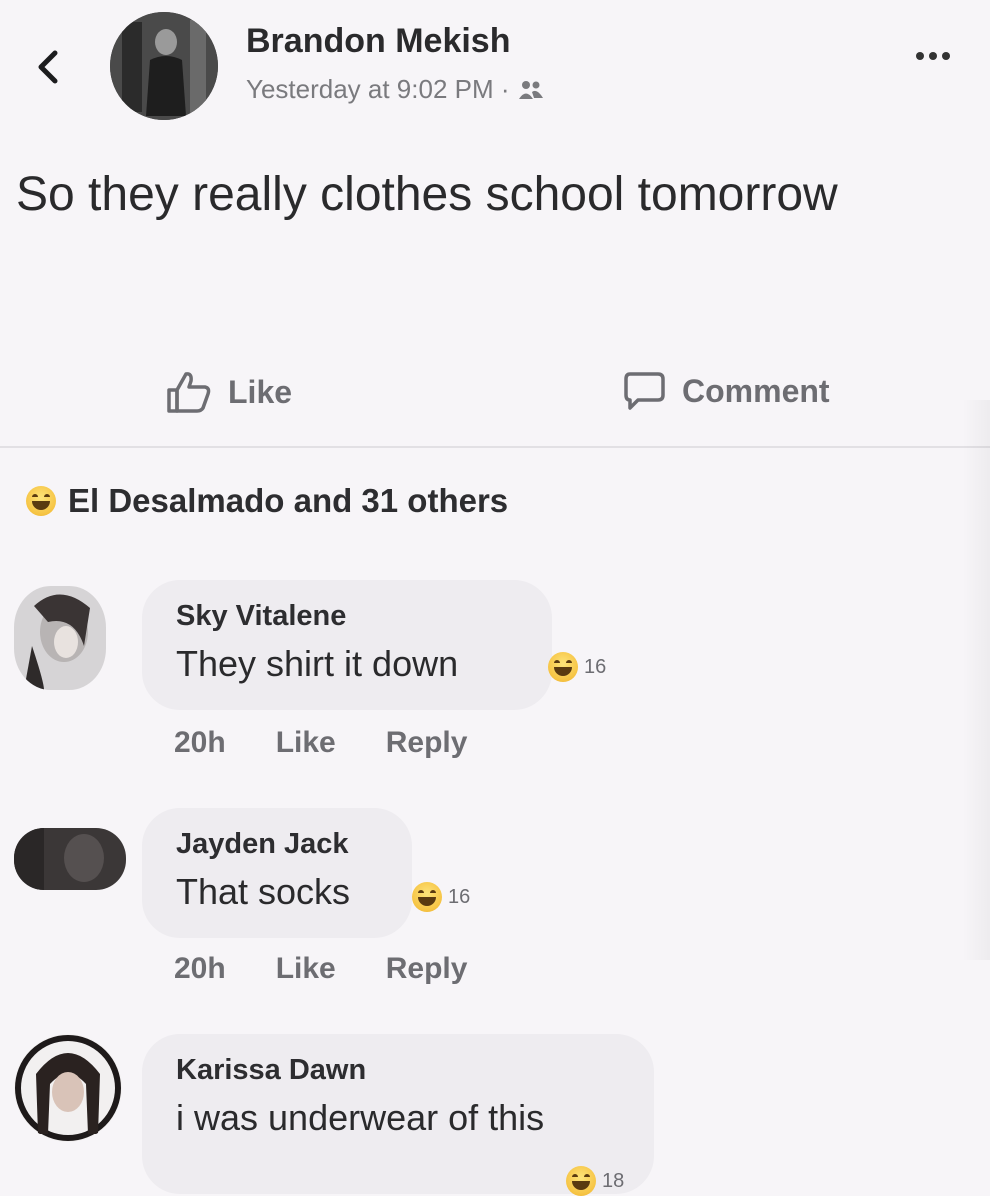 The width and height of the screenshot is (990, 1196). Describe the element at coordinates (976, 680) in the screenshot. I see `edge-shadow` at that location.